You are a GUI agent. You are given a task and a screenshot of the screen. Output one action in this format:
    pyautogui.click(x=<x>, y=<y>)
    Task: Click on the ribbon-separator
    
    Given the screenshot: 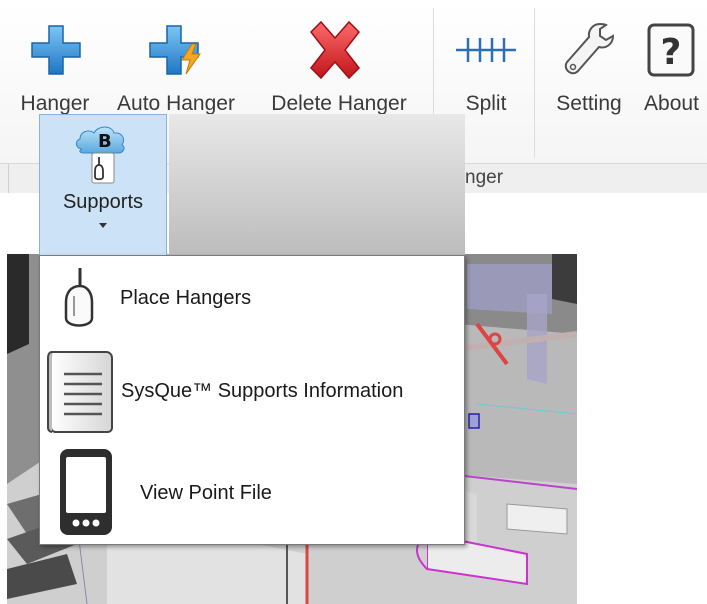 What is the action you would take?
    pyautogui.click(x=534, y=83)
    